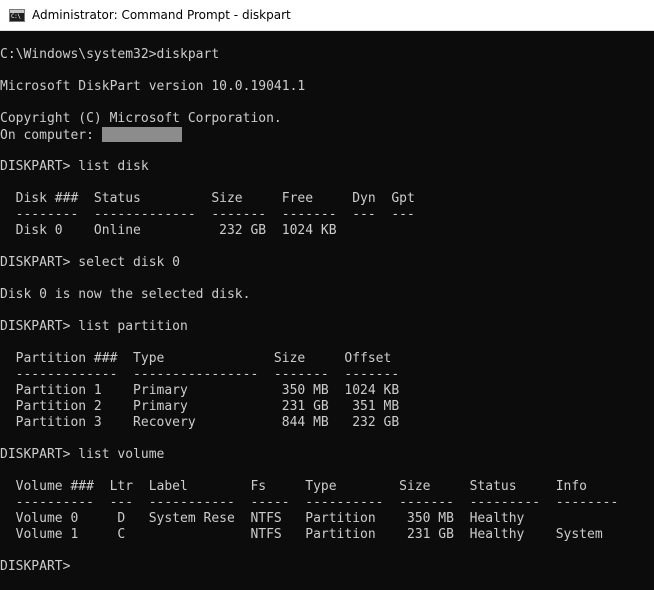  Describe the element at coordinates (161, 15) in the screenshot. I see `window-title: Administrator: Command Prompt - diskpart` at that location.